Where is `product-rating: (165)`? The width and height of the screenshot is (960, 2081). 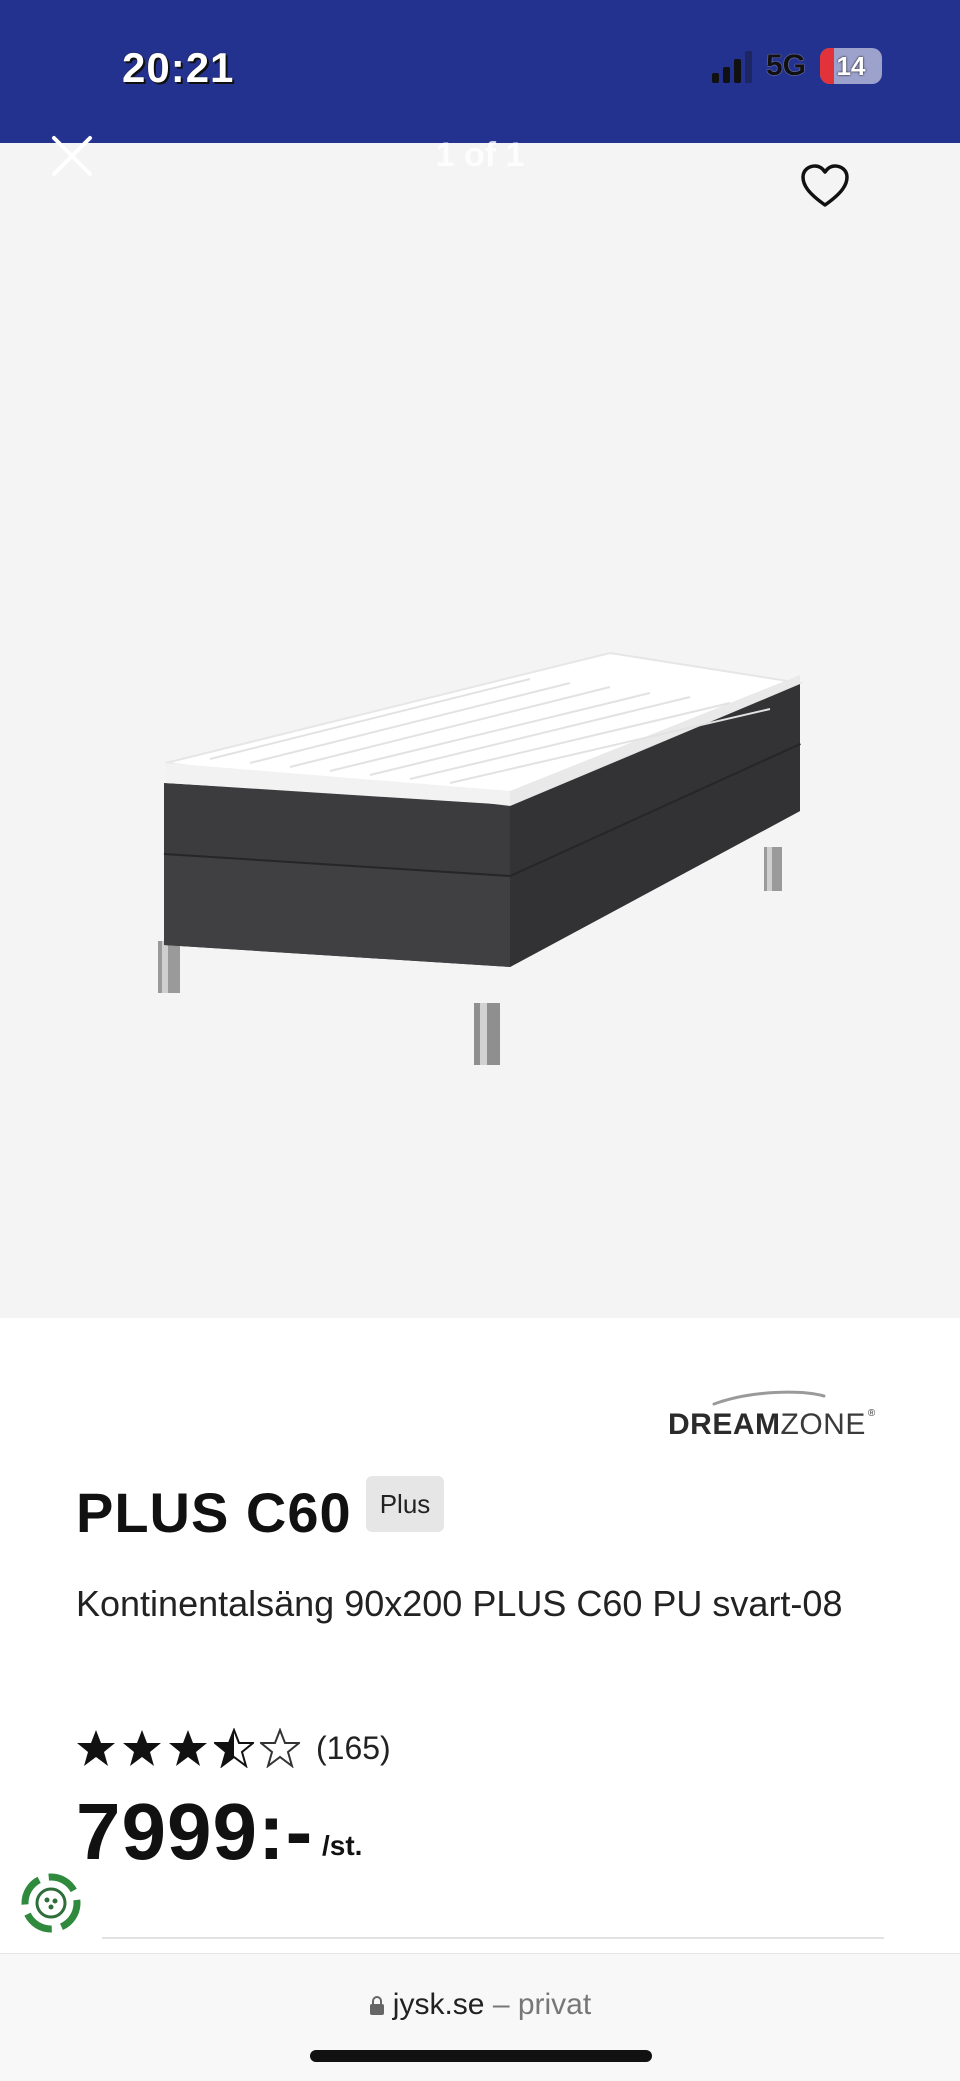 product-rating: (165) is located at coordinates (233, 1748).